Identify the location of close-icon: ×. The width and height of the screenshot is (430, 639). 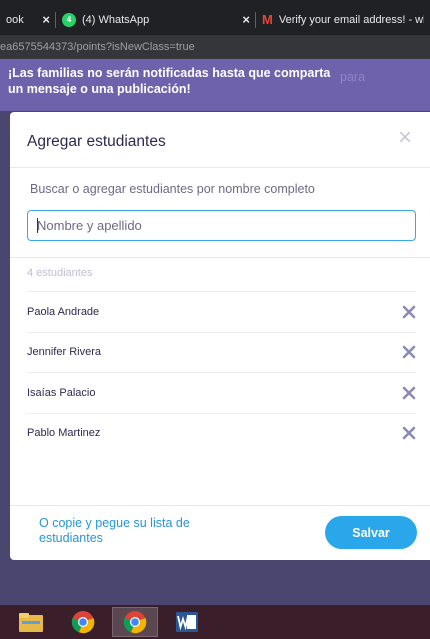
(405, 138).